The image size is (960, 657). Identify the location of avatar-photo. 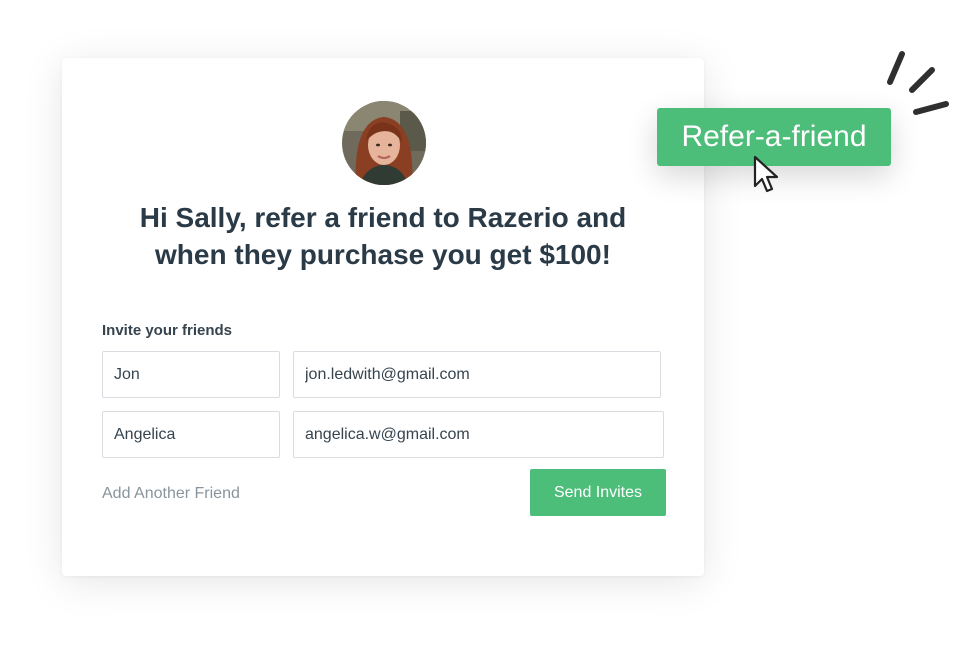
(384, 143).